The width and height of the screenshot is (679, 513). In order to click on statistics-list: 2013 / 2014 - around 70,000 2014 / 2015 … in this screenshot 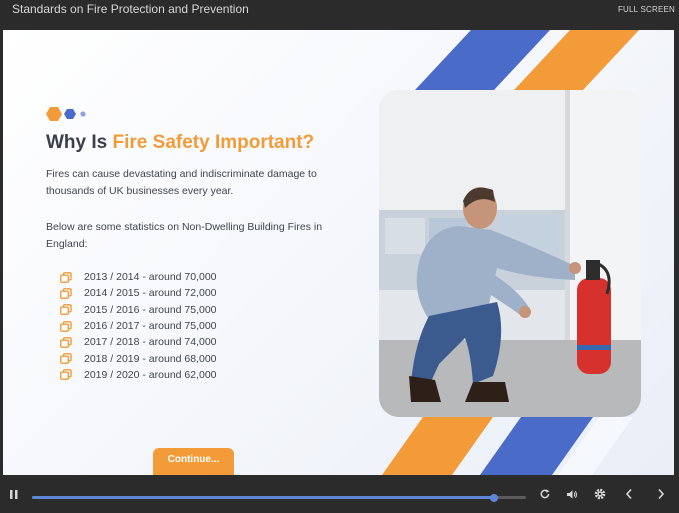, I will do `click(138, 326)`.